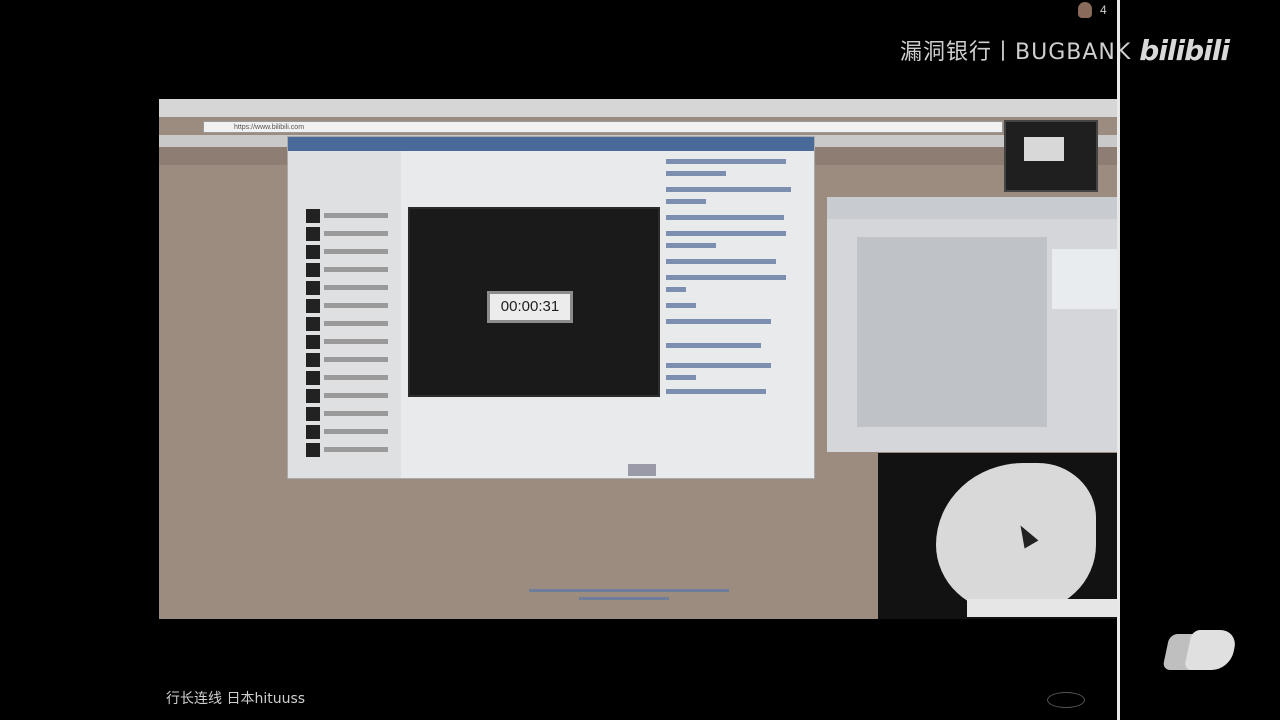 This screenshot has width=1280, height=720. What do you see at coordinates (634, 595) in the screenshot?
I see `page-footer` at bounding box center [634, 595].